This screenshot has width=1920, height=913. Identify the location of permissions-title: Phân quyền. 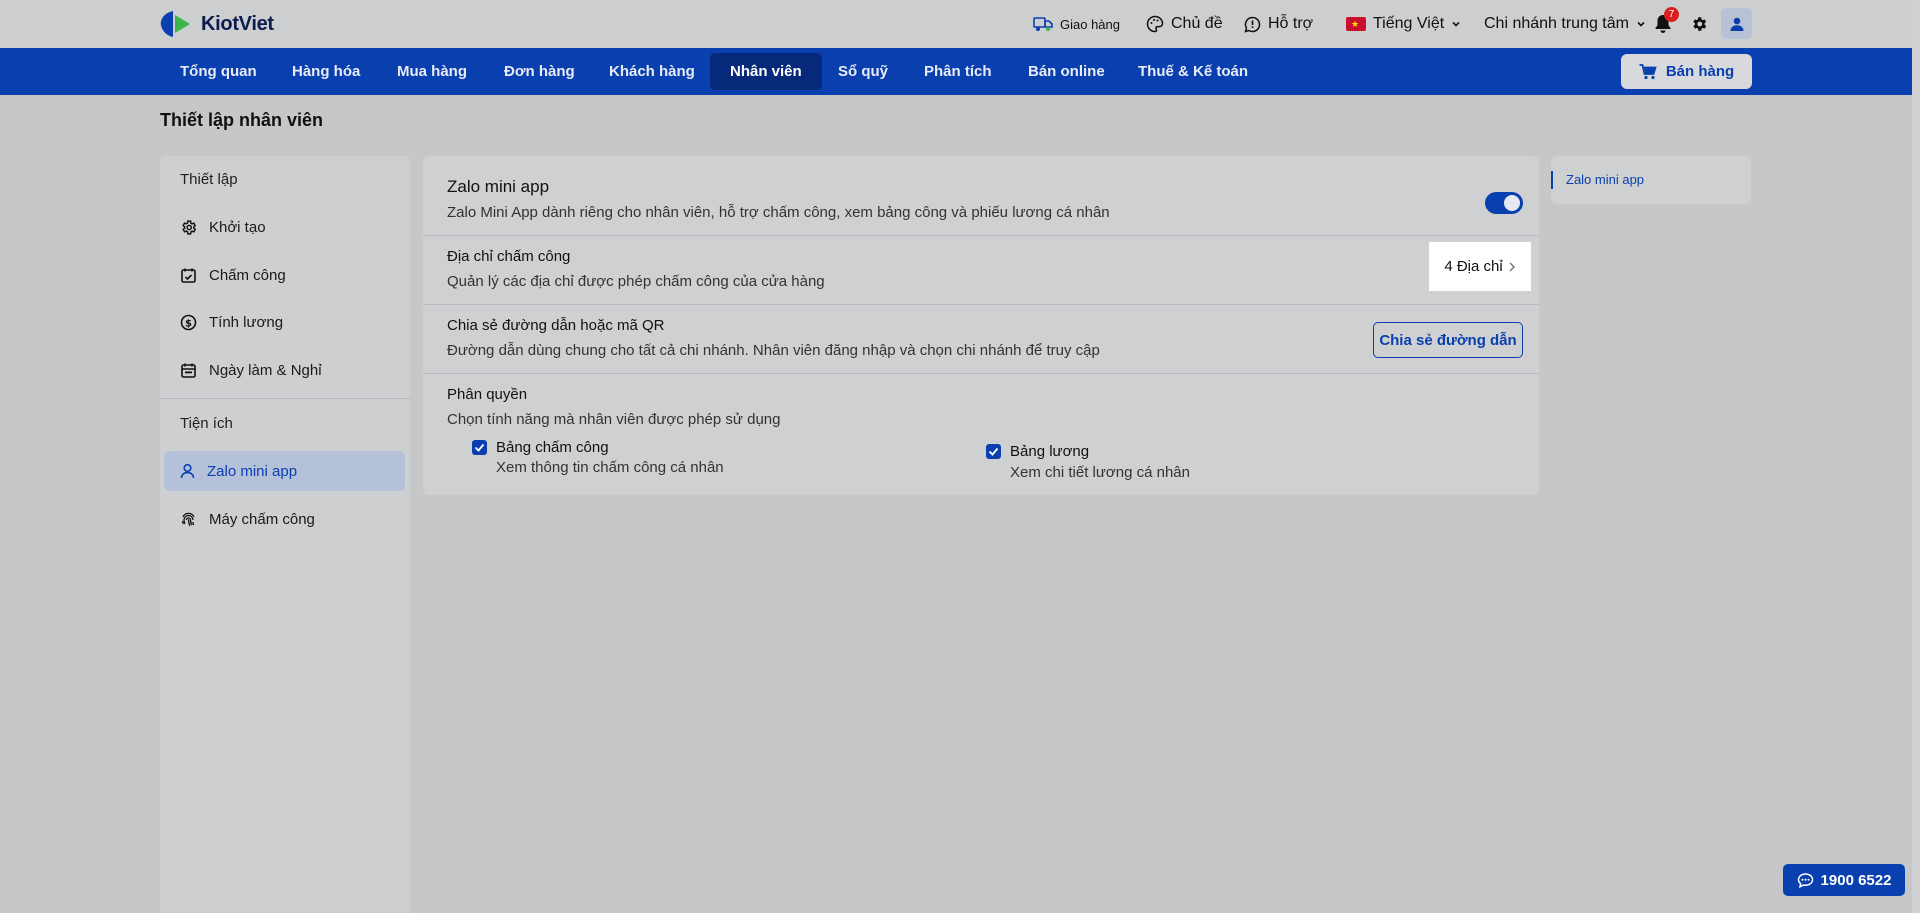
(487, 394).